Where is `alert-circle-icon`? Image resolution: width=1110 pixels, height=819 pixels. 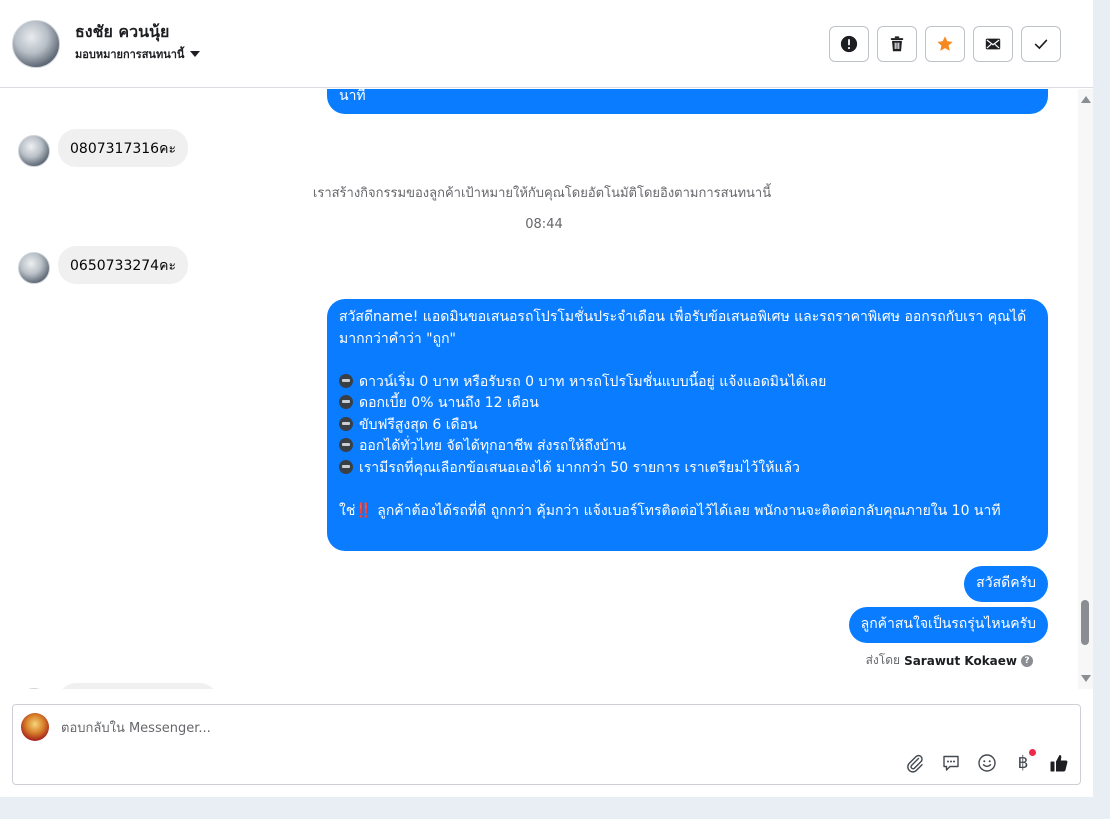
alert-circle-icon is located at coordinates (849, 44).